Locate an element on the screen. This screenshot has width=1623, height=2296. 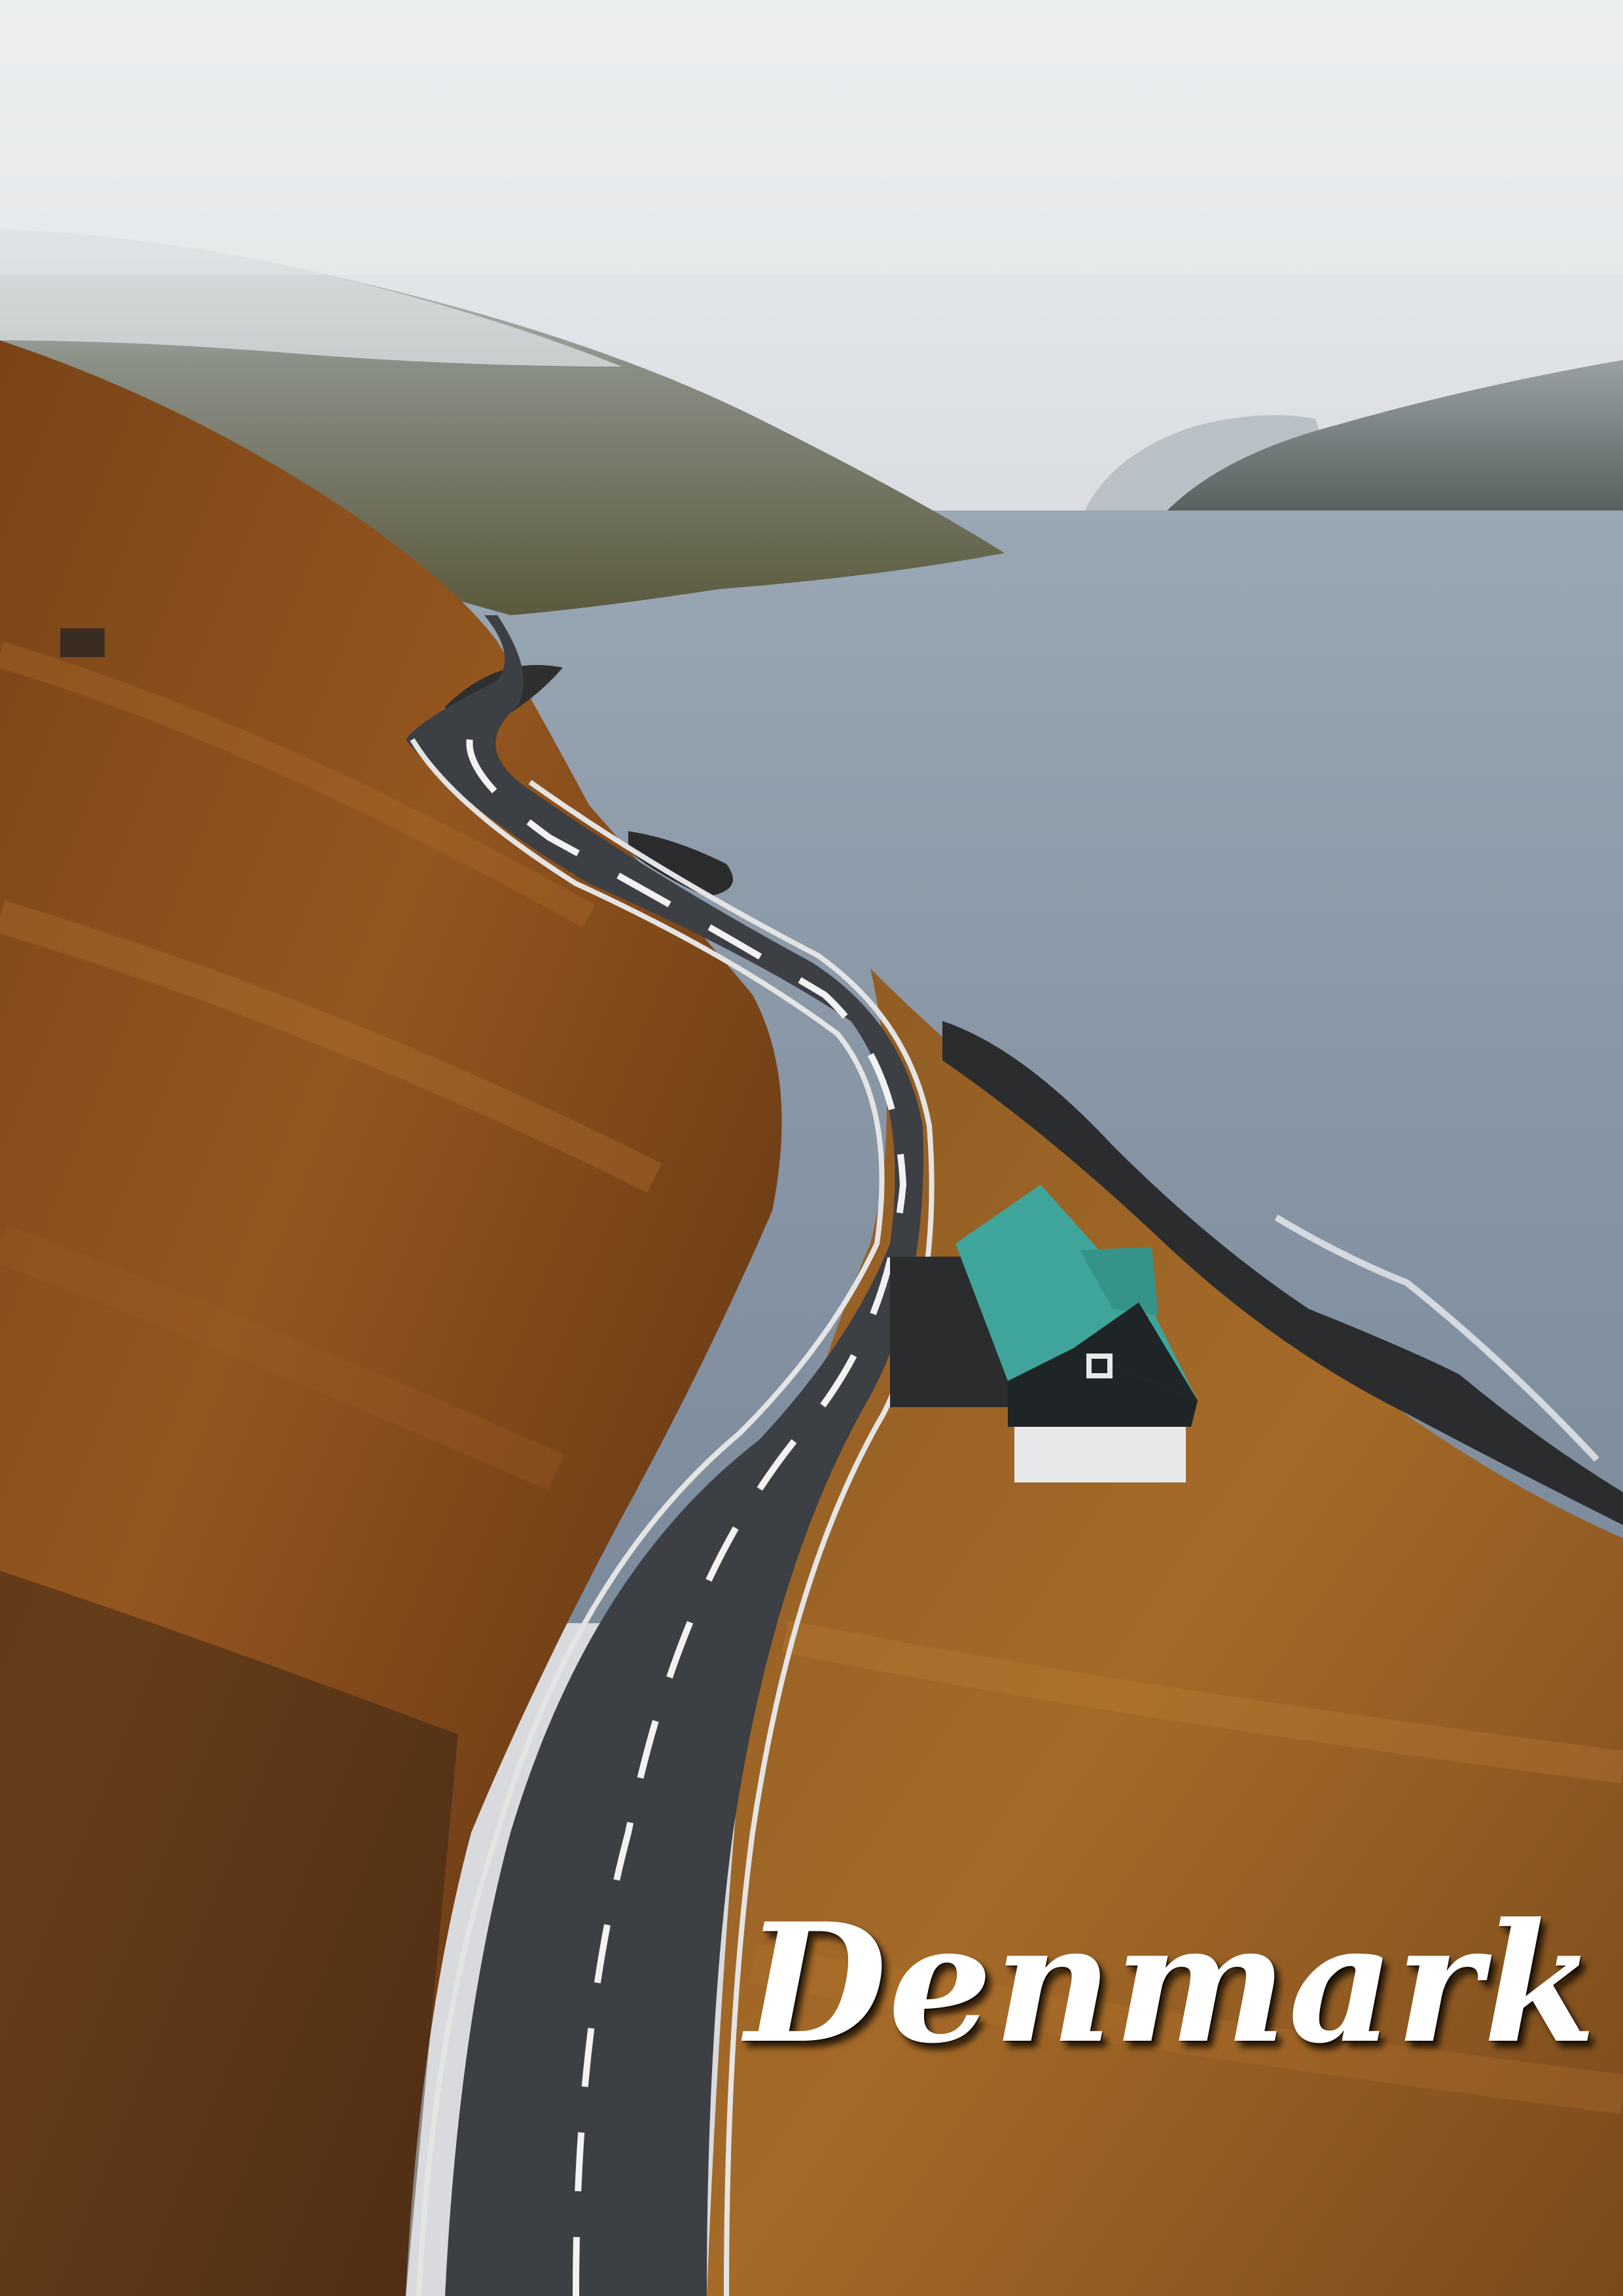
small-hut is located at coordinates (82, 642).